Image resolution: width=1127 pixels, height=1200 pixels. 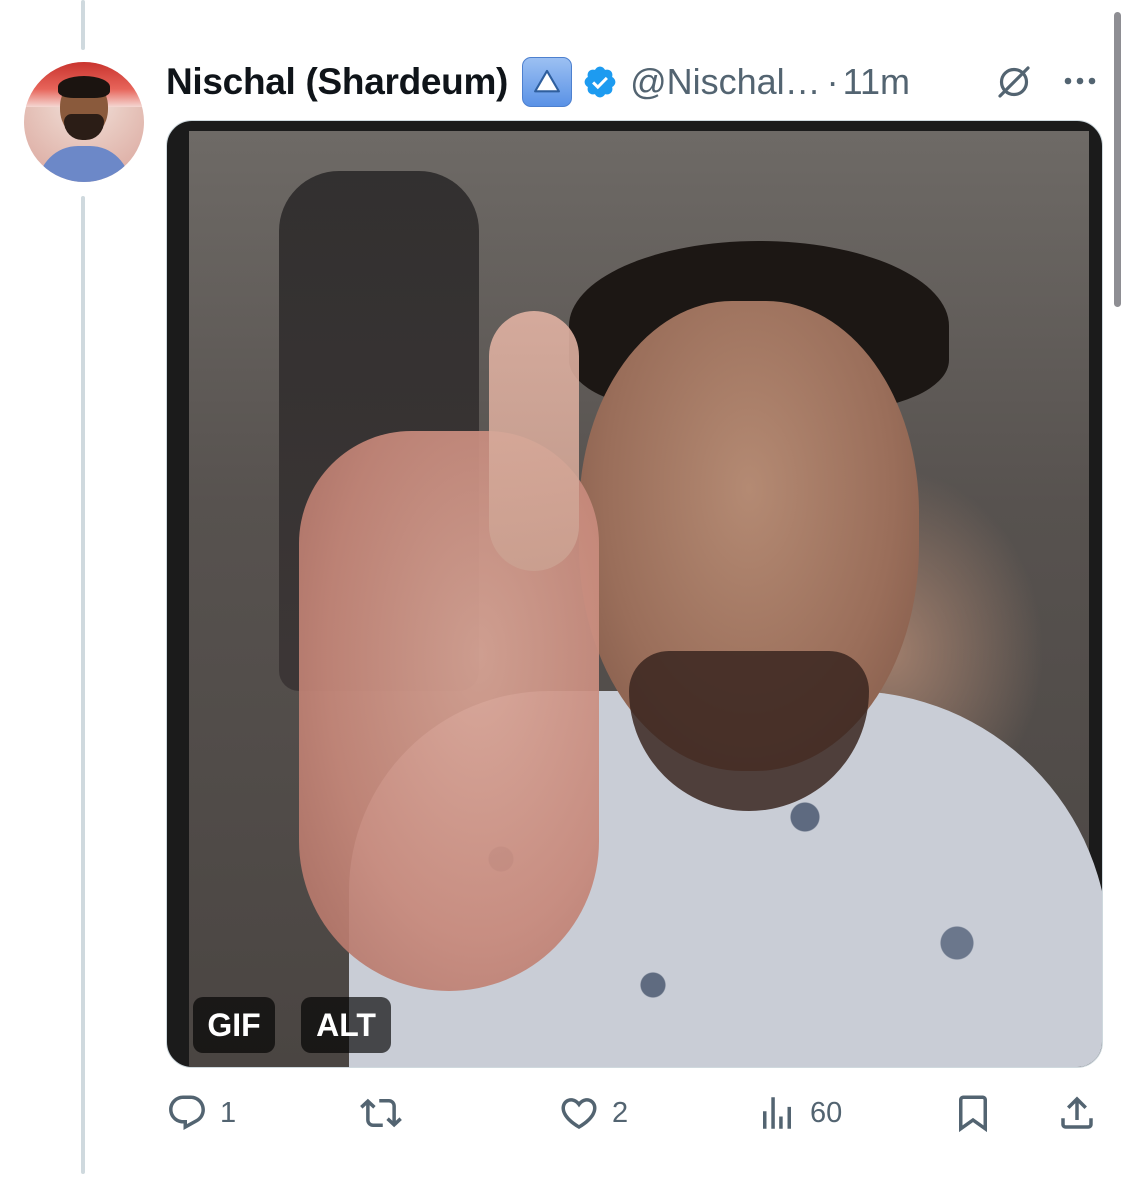 What do you see at coordinates (84, 122) in the screenshot?
I see `avatar` at bounding box center [84, 122].